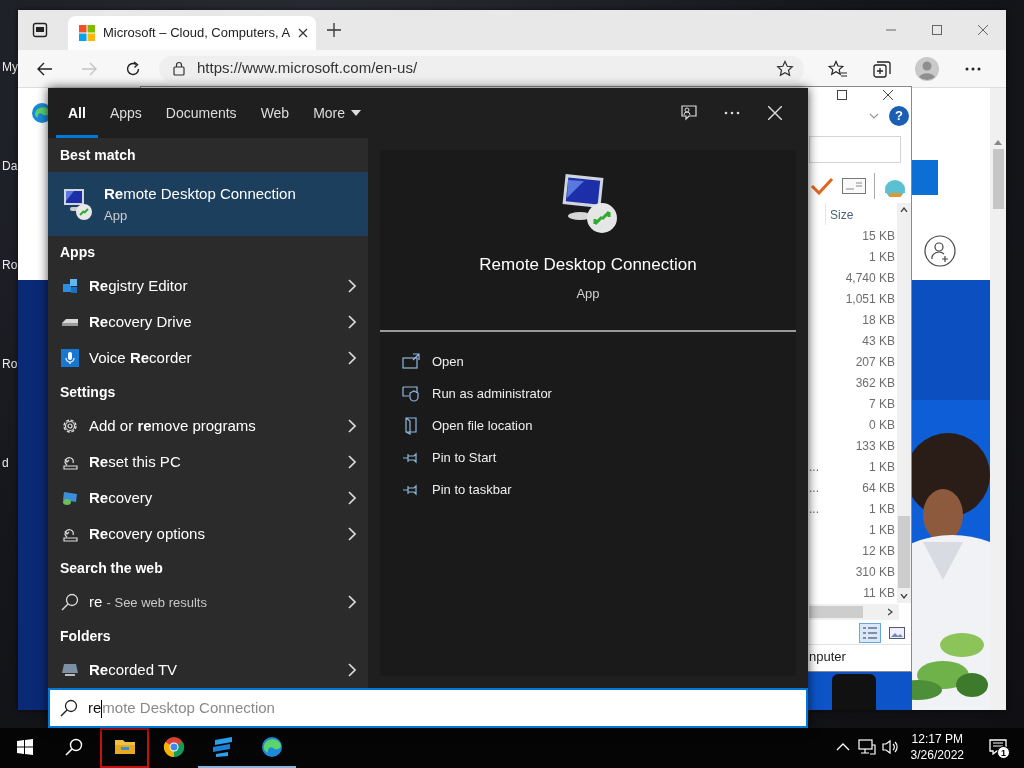  Describe the element at coordinates (875, 445) in the screenshot. I see `table-cell: 133 KB` at that location.